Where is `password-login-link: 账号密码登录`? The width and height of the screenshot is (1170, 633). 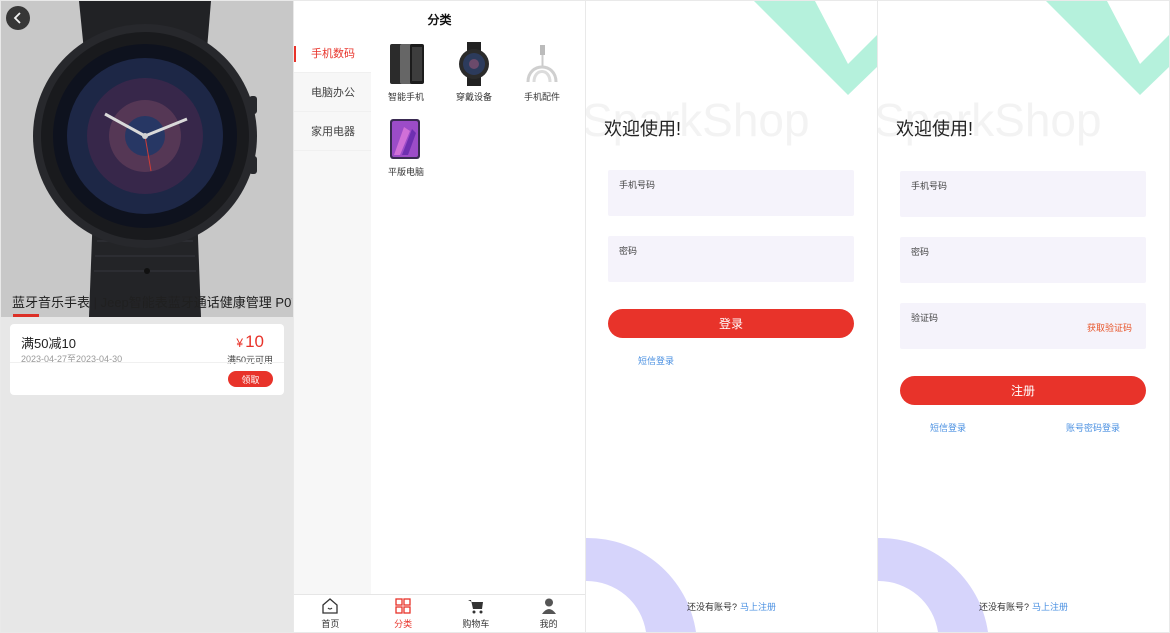
password-login-link: 账号密码登录 is located at coordinates (1093, 427).